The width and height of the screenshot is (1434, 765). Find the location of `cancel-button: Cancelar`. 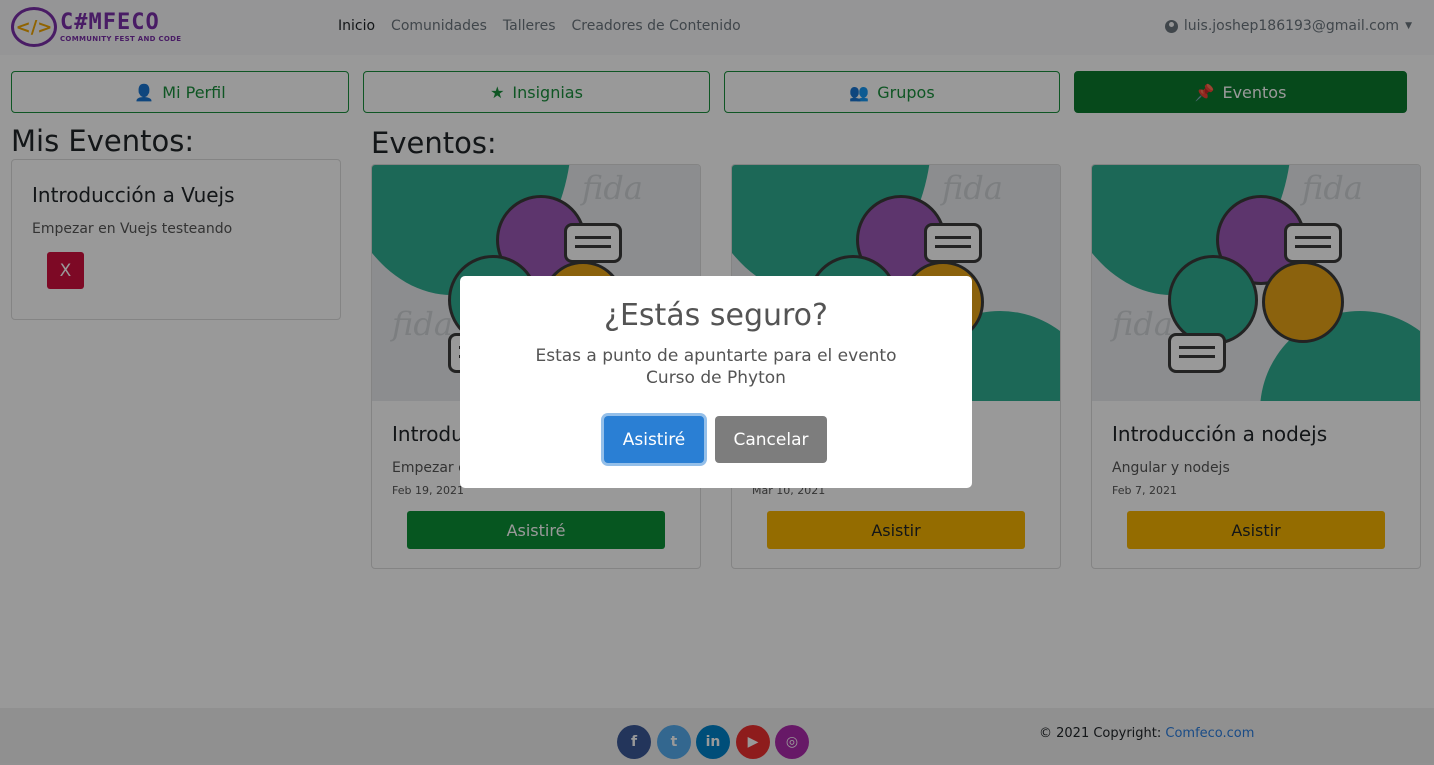

cancel-button: Cancelar is located at coordinates (771, 439).